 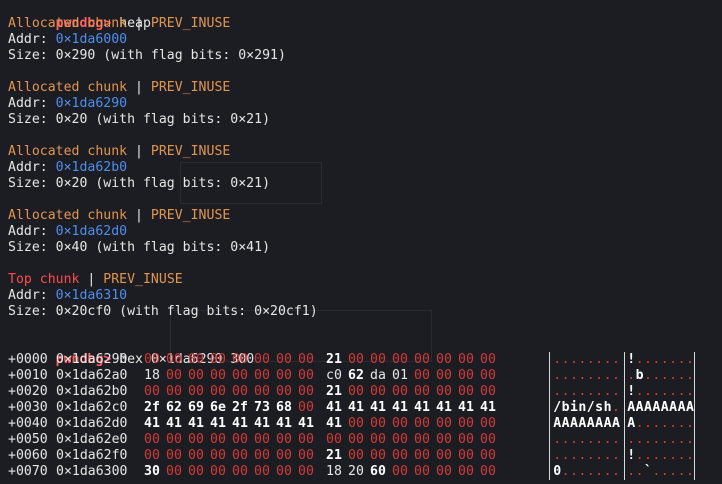 I want to click on hex-bytes: 00 00 00 00 00 00 00 00 21 00 00 00 00 00 00 00, so click(x=323, y=456).